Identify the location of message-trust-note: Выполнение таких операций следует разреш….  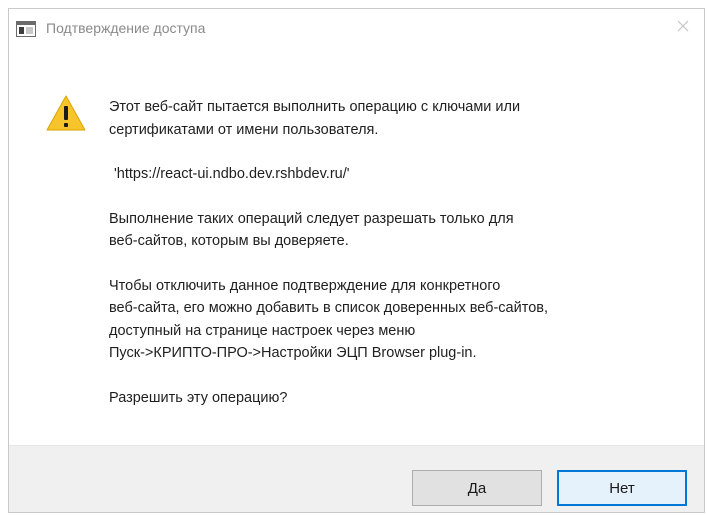
(311, 230).